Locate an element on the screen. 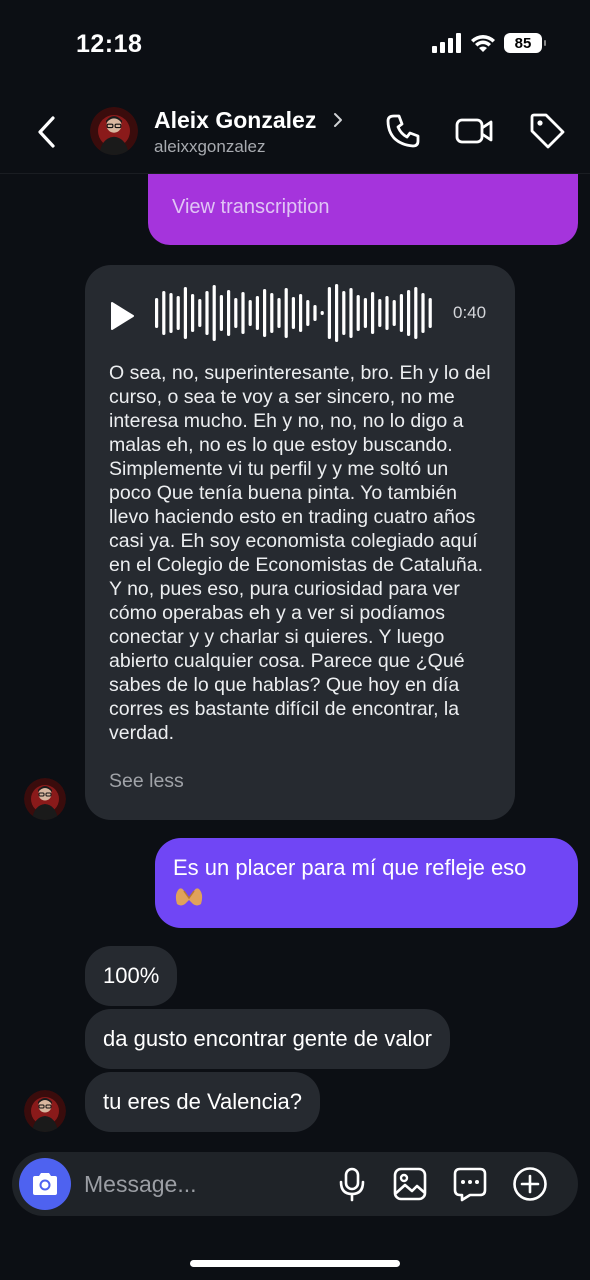 The width and height of the screenshot is (590, 1280). camera-button is located at coordinates (45, 1184).